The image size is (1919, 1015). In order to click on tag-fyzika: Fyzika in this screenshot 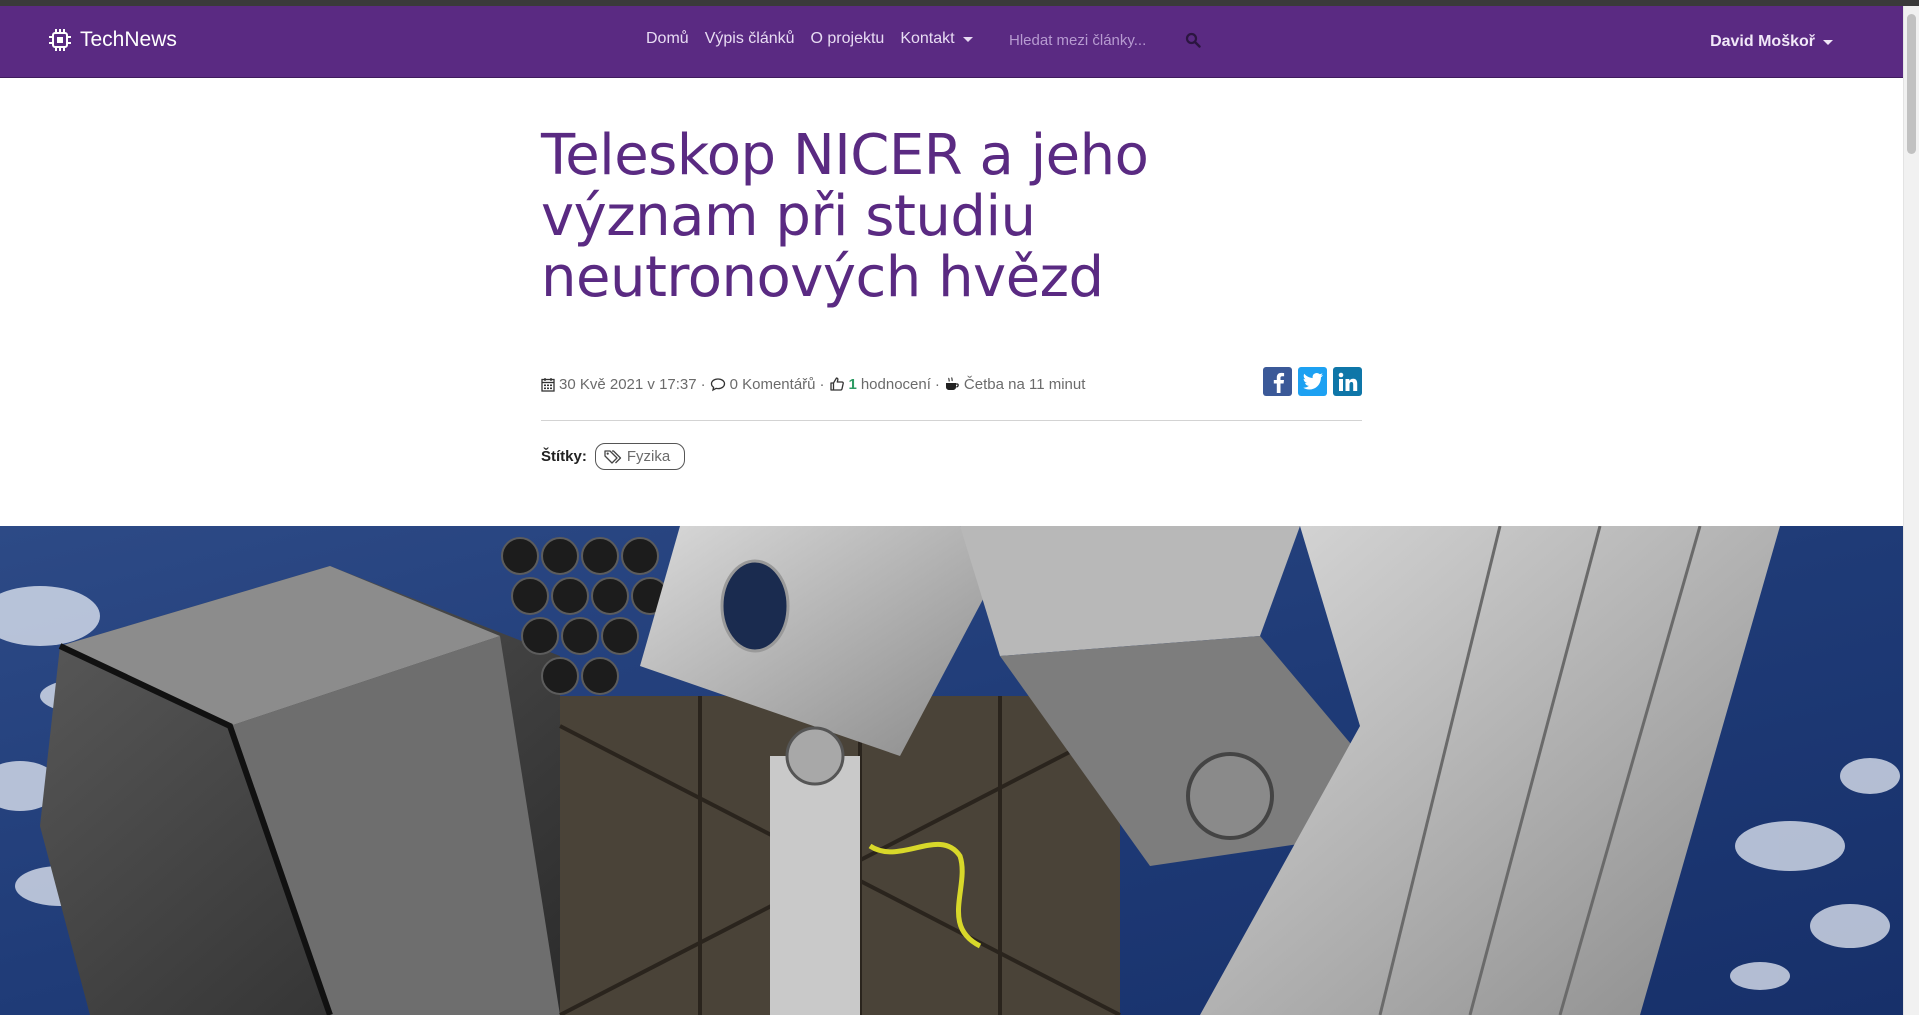, I will do `click(640, 456)`.